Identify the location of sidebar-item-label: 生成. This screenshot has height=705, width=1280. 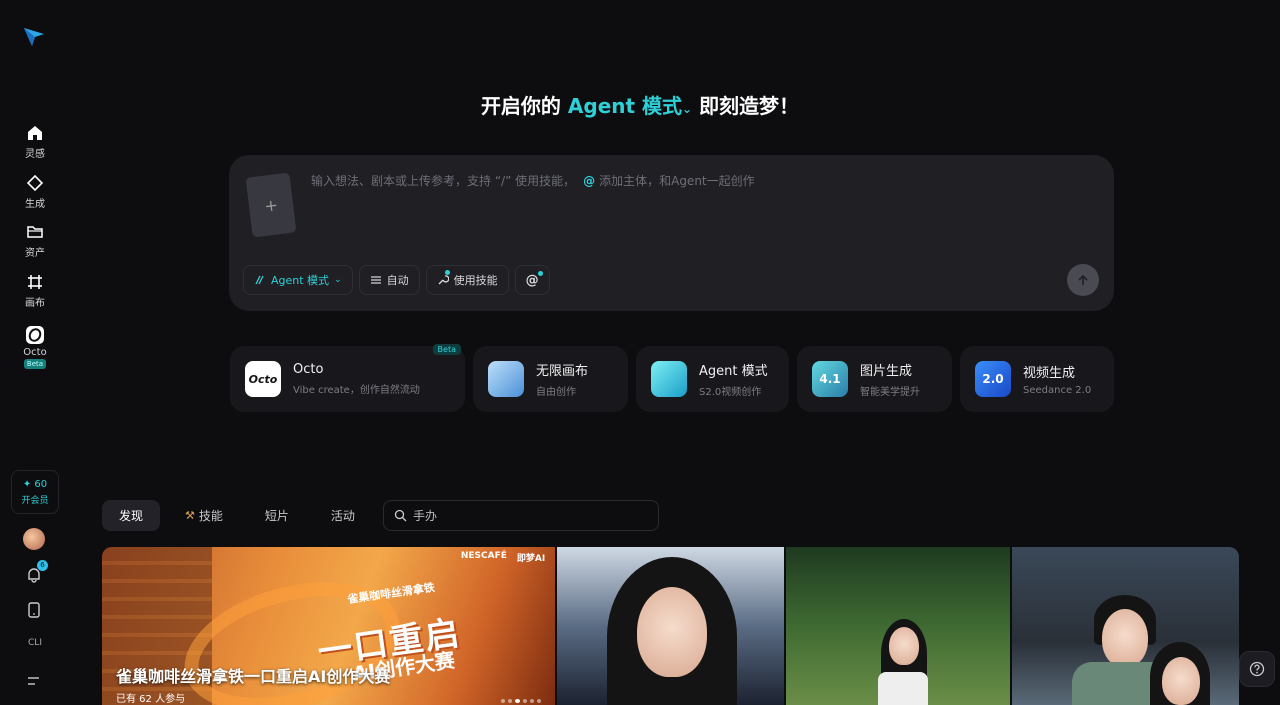
(35, 204).